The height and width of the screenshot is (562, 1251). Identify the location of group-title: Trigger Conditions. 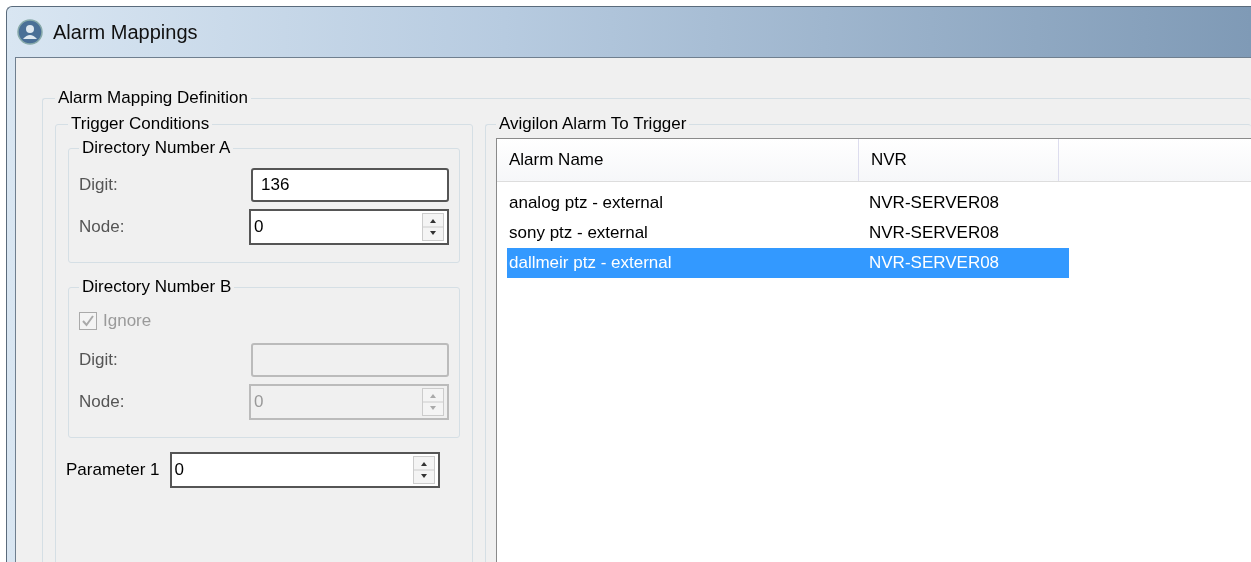
(140, 124).